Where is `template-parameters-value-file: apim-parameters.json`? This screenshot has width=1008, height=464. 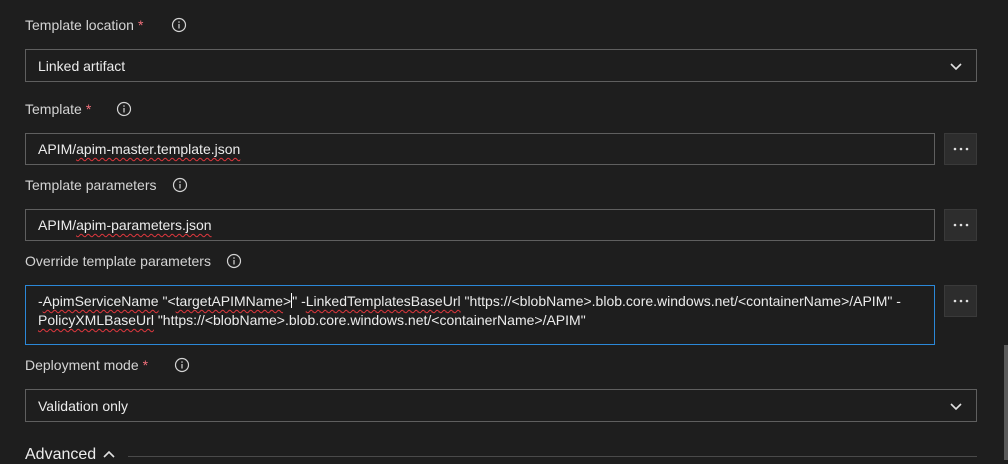
template-parameters-value-file: apim-parameters.json is located at coordinates (144, 225).